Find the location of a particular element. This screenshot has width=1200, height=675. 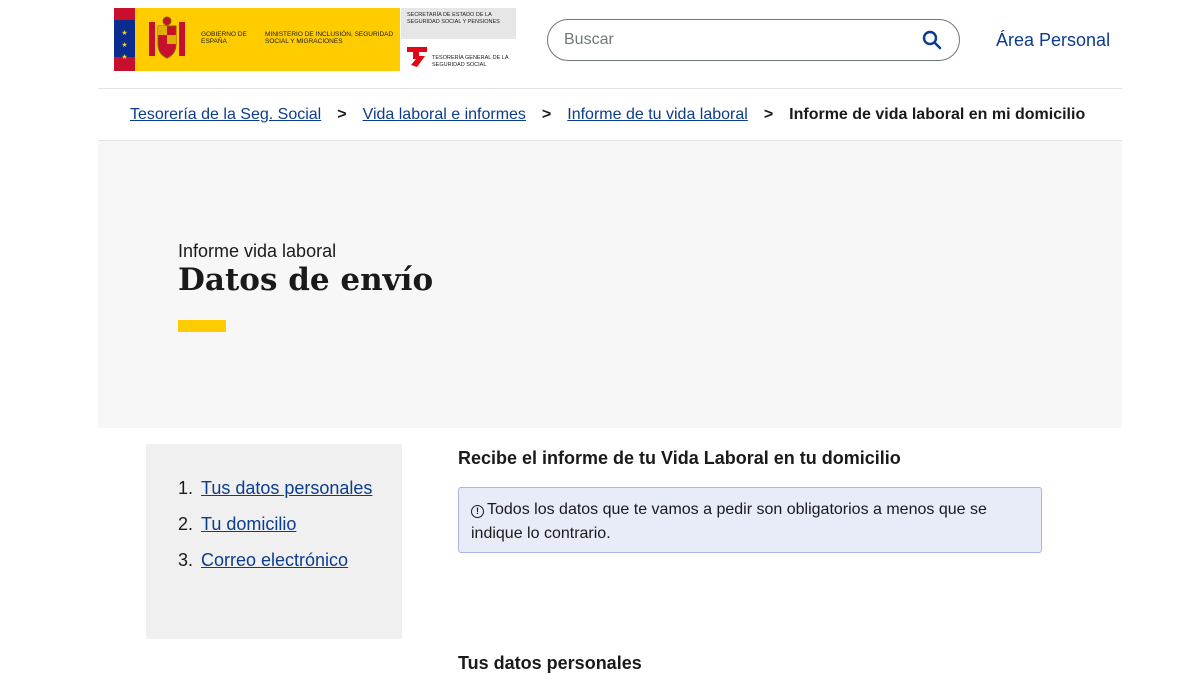

step-link-domicilio: Tu domicilio is located at coordinates (248, 532).